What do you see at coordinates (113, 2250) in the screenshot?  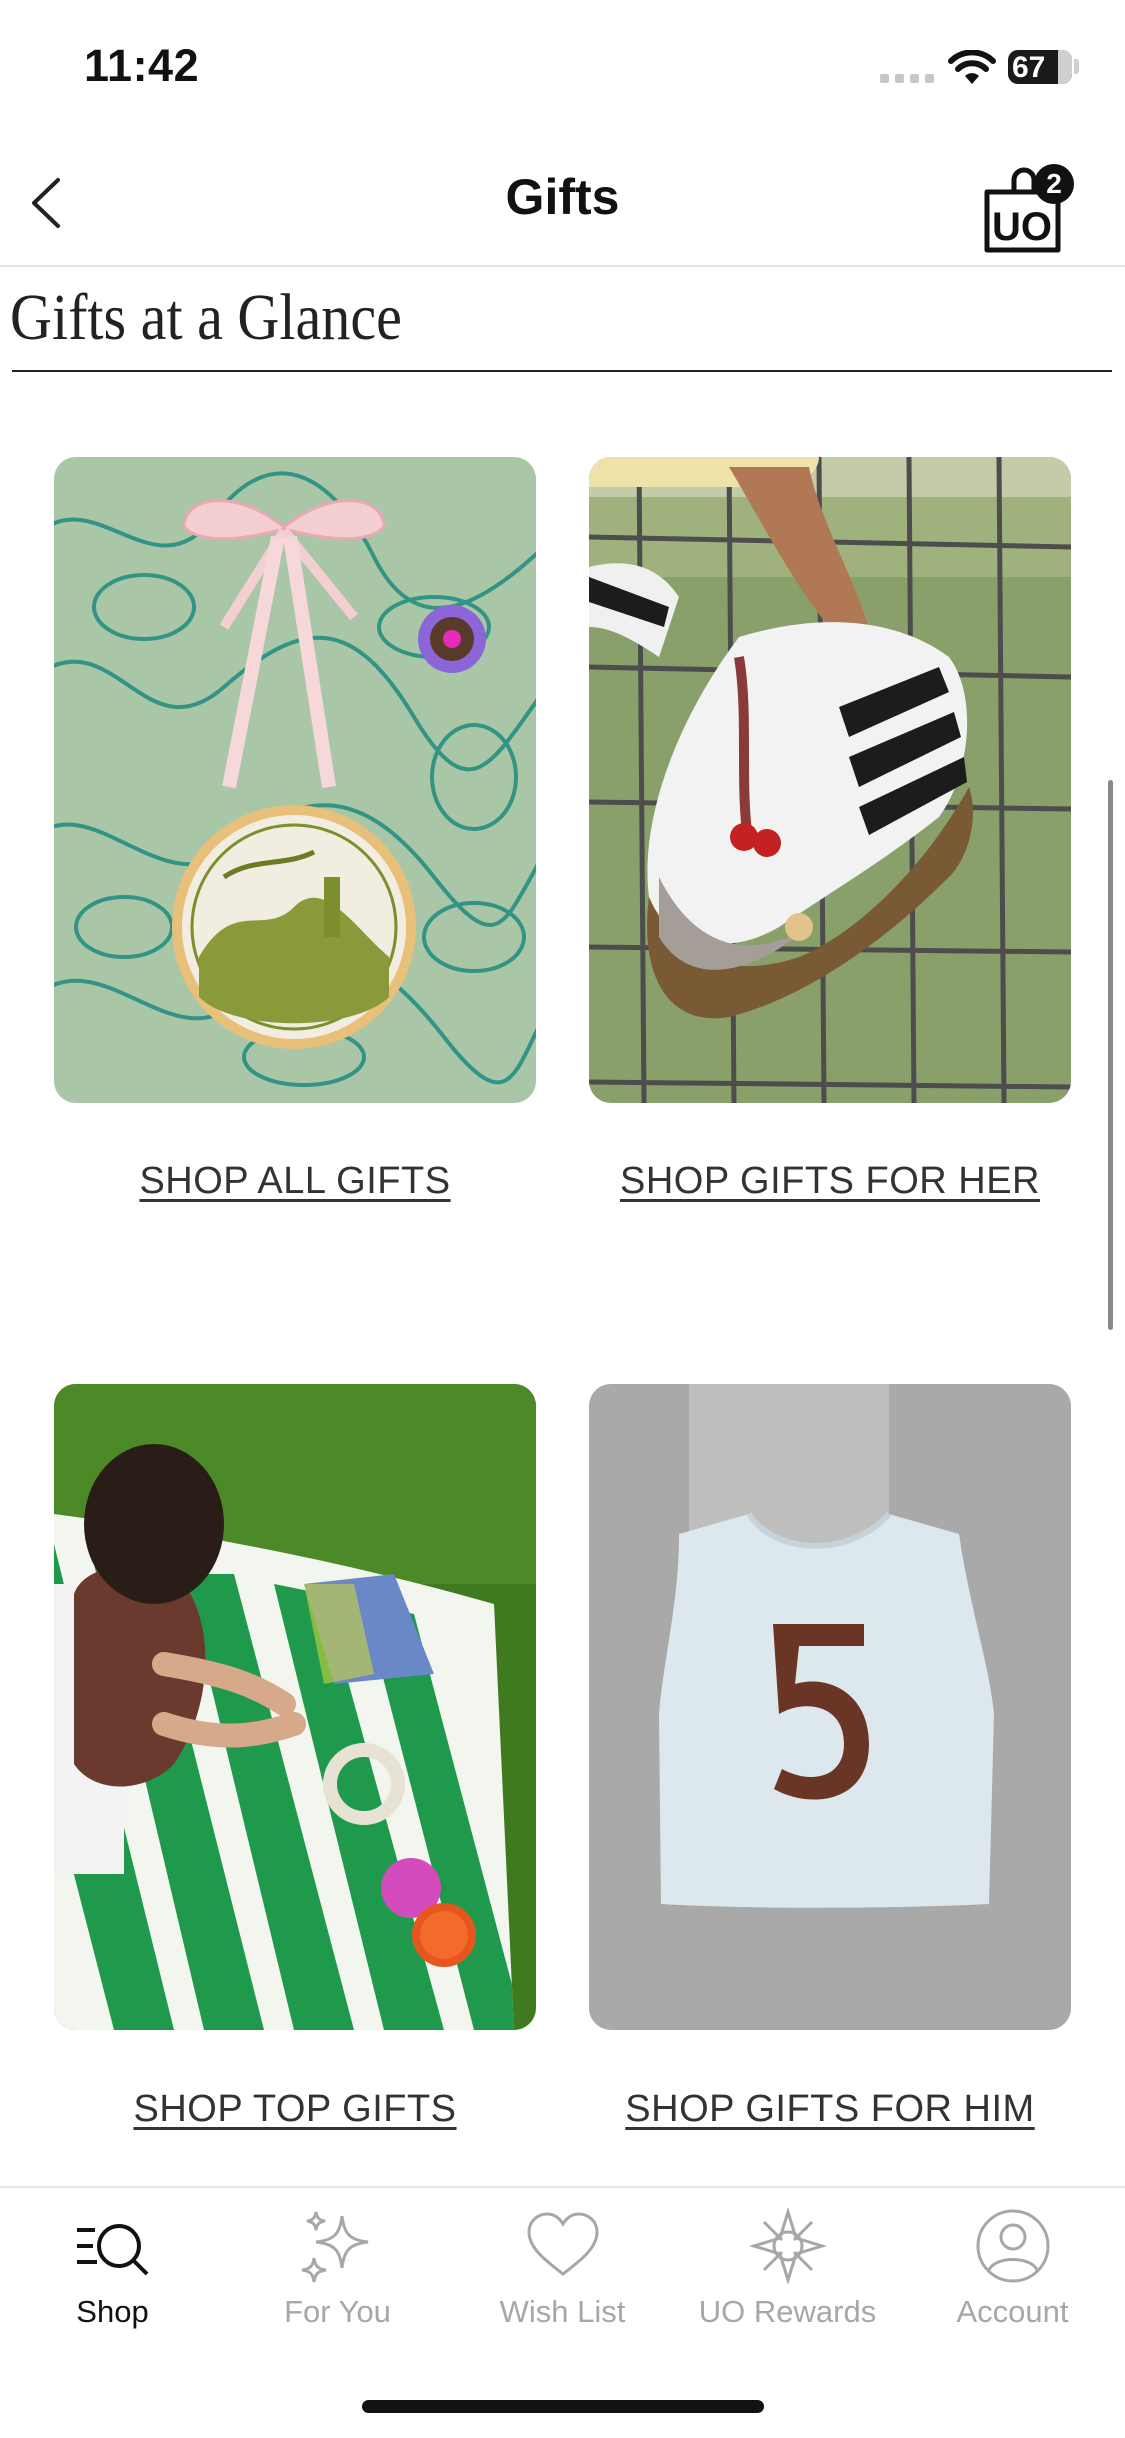 I see `search-menu-icon` at bounding box center [113, 2250].